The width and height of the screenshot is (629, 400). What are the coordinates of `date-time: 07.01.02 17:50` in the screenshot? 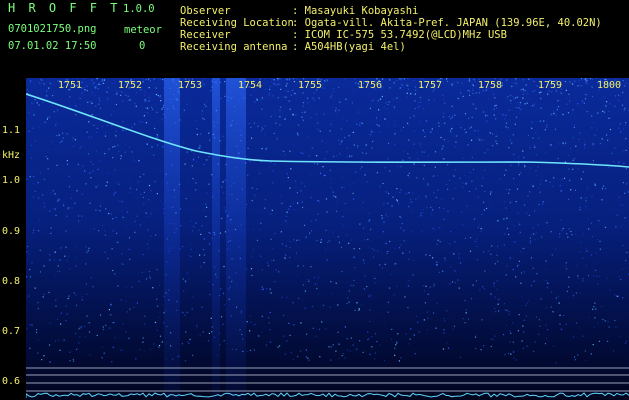 It's located at (52, 46).